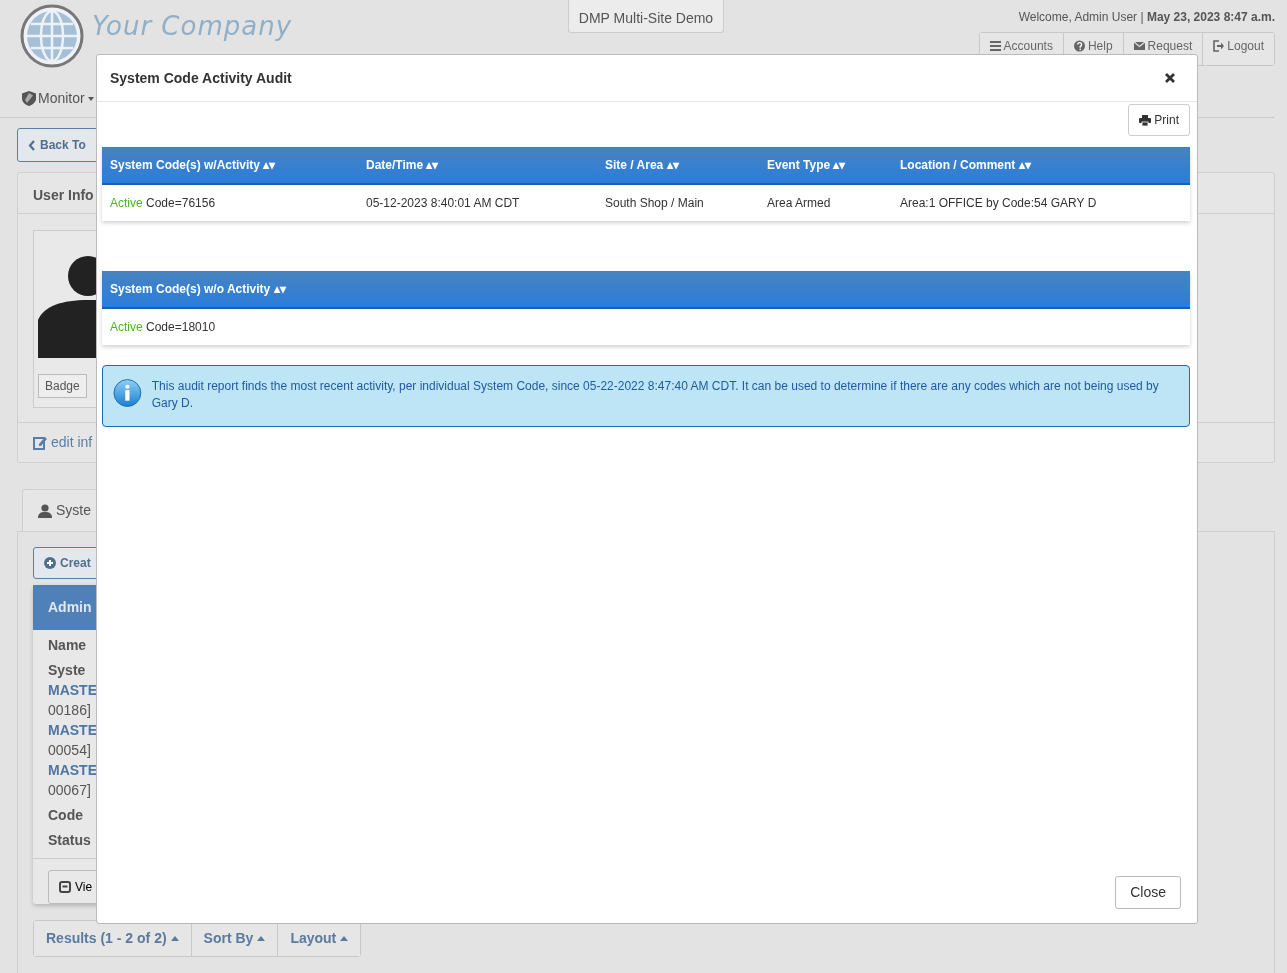 Image resolution: width=1287 pixels, height=973 pixels. What do you see at coordinates (67, 670) in the screenshot?
I see `field-label: Syste` at bounding box center [67, 670].